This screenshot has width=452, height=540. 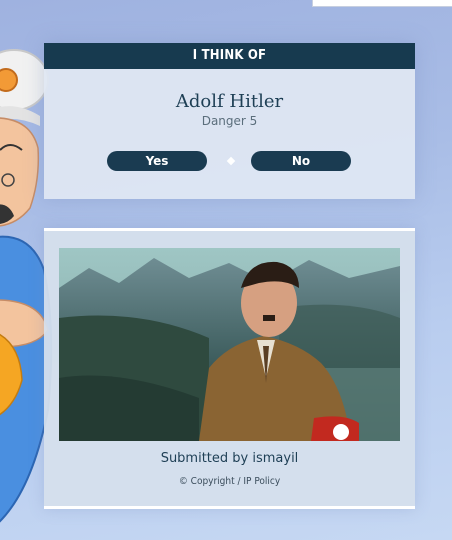 What do you see at coordinates (261, 481) in the screenshot?
I see `ip-policy-link: IP Policy` at bounding box center [261, 481].